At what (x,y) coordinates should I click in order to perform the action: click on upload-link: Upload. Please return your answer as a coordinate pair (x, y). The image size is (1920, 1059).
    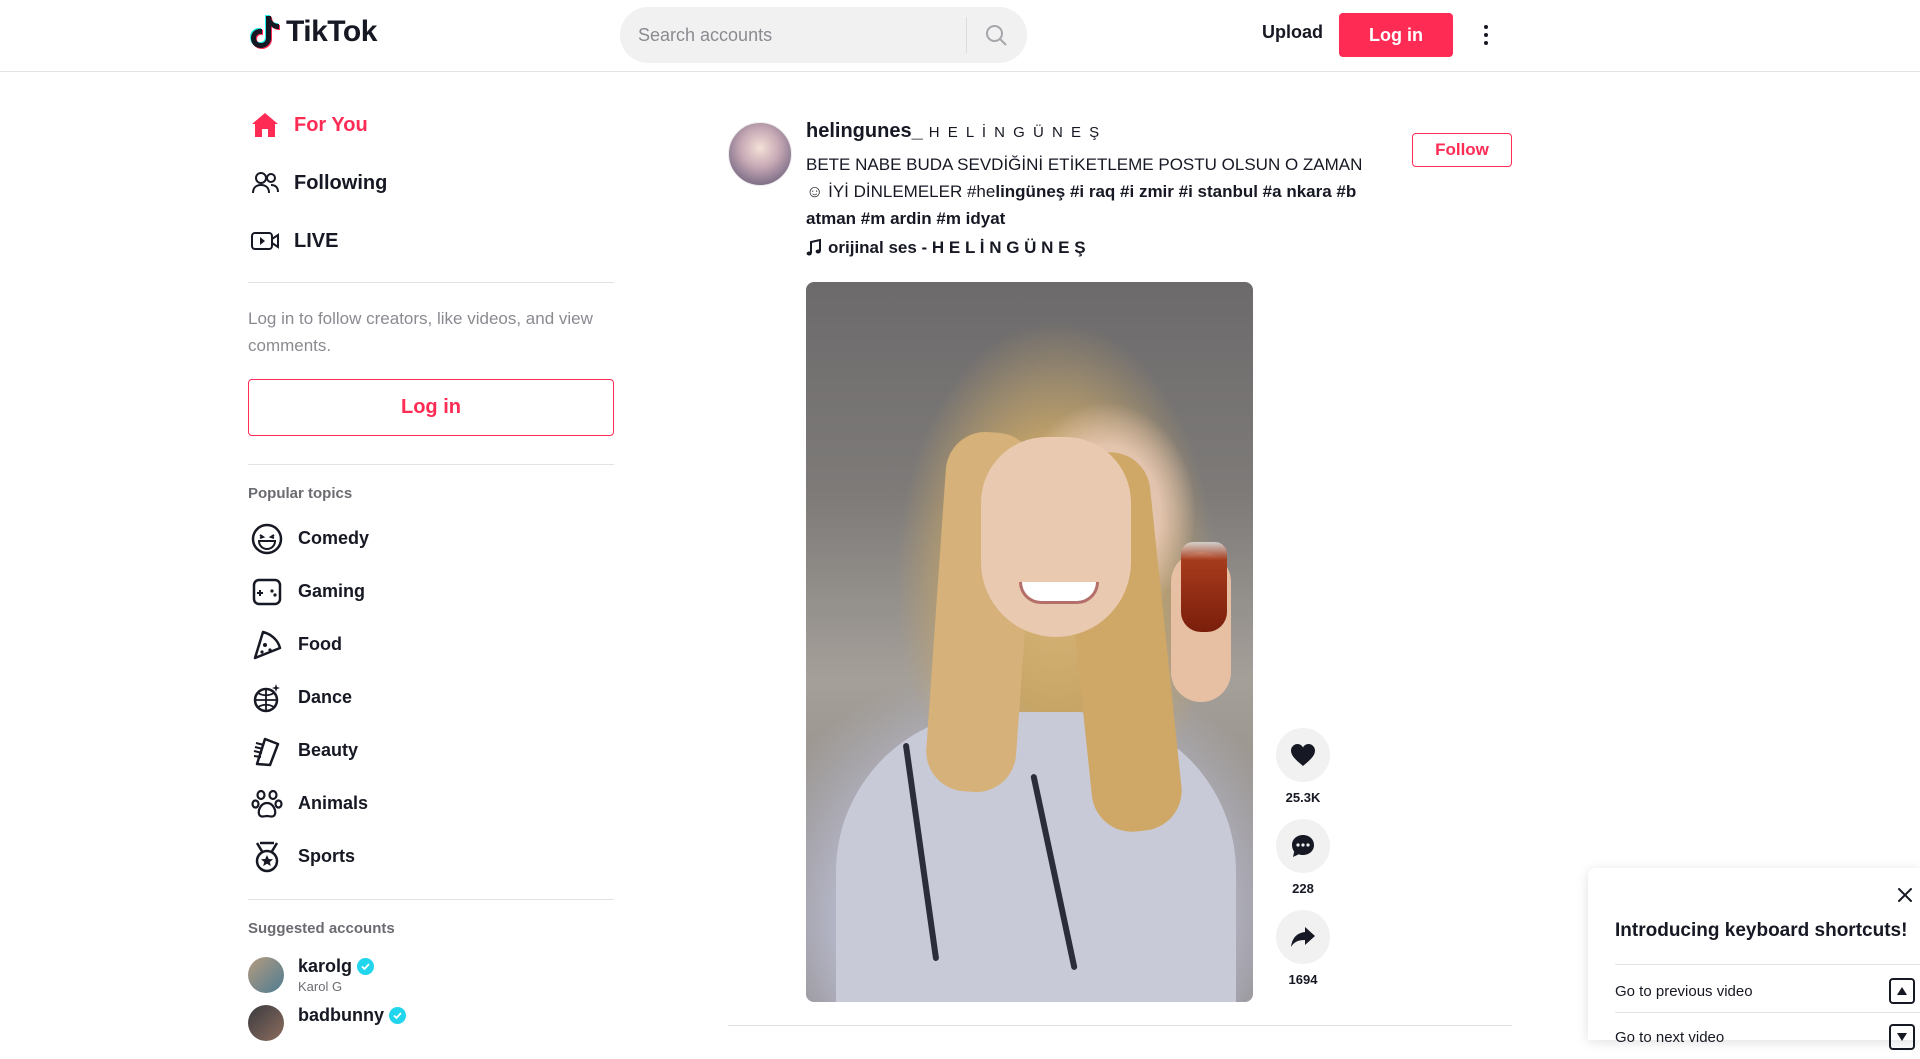
    Looking at the image, I should click on (1292, 32).